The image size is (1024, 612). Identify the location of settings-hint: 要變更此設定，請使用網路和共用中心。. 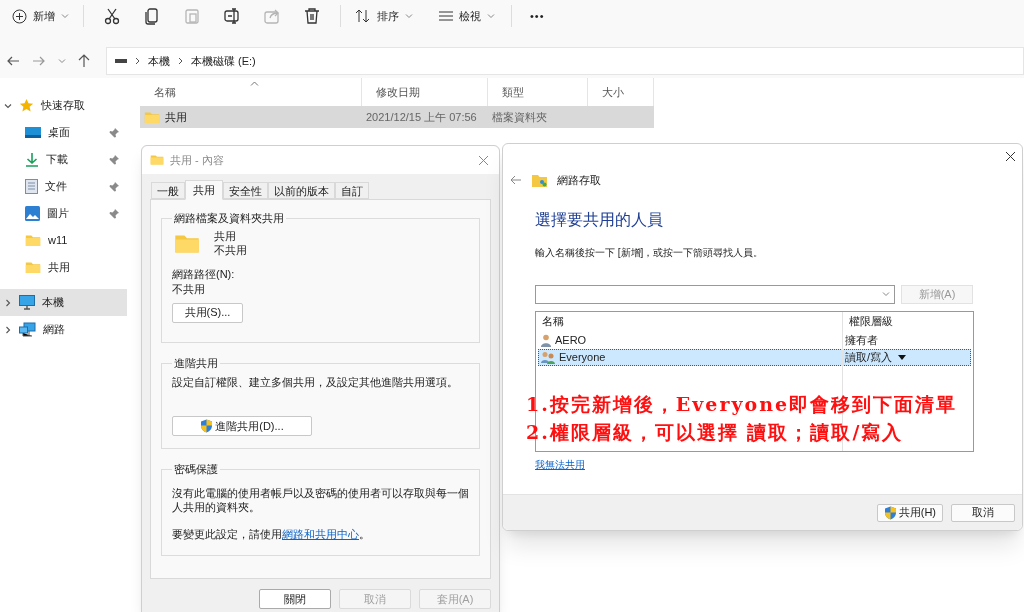
(271, 534).